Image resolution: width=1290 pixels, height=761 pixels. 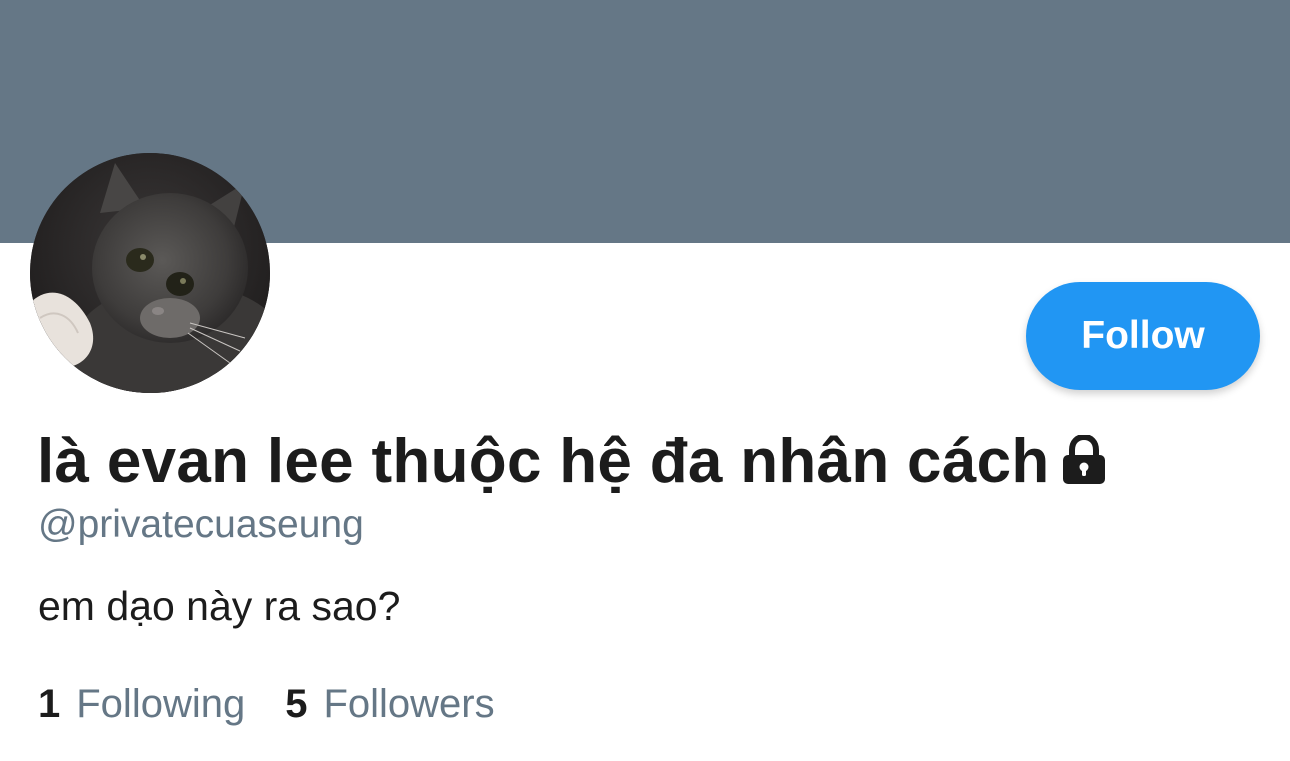 What do you see at coordinates (219, 606) in the screenshot?
I see `profile-bio: em dạo này ra sao?` at bounding box center [219, 606].